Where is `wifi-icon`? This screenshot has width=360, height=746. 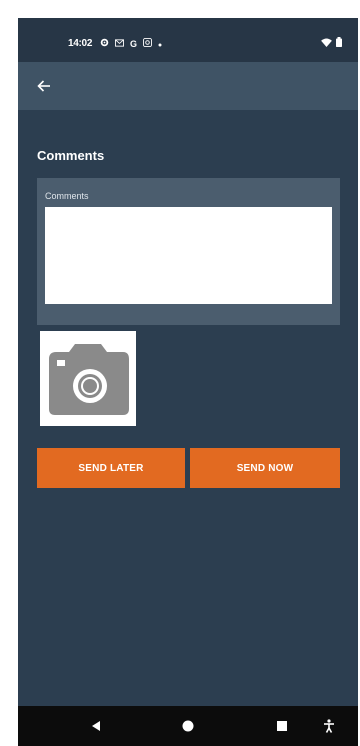 wifi-icon is located at coordinates (326, 43).